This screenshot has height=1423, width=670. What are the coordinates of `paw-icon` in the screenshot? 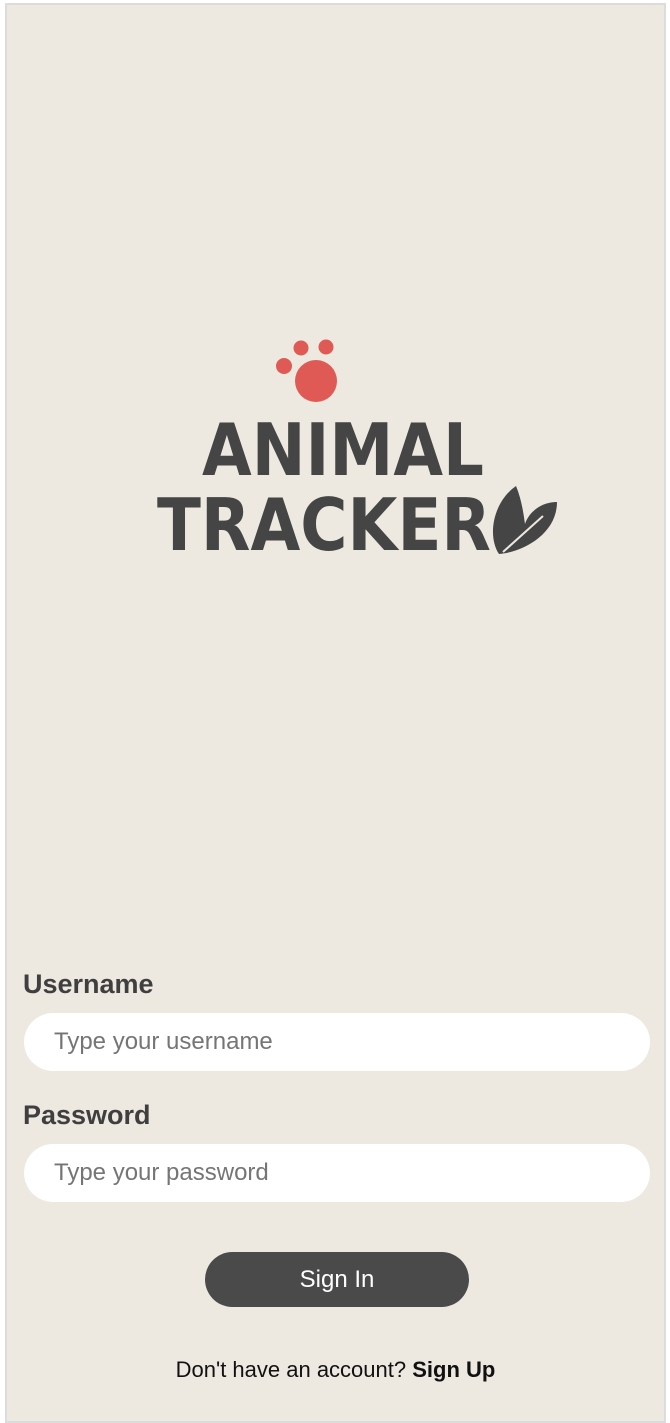 It's located at (306, 370).